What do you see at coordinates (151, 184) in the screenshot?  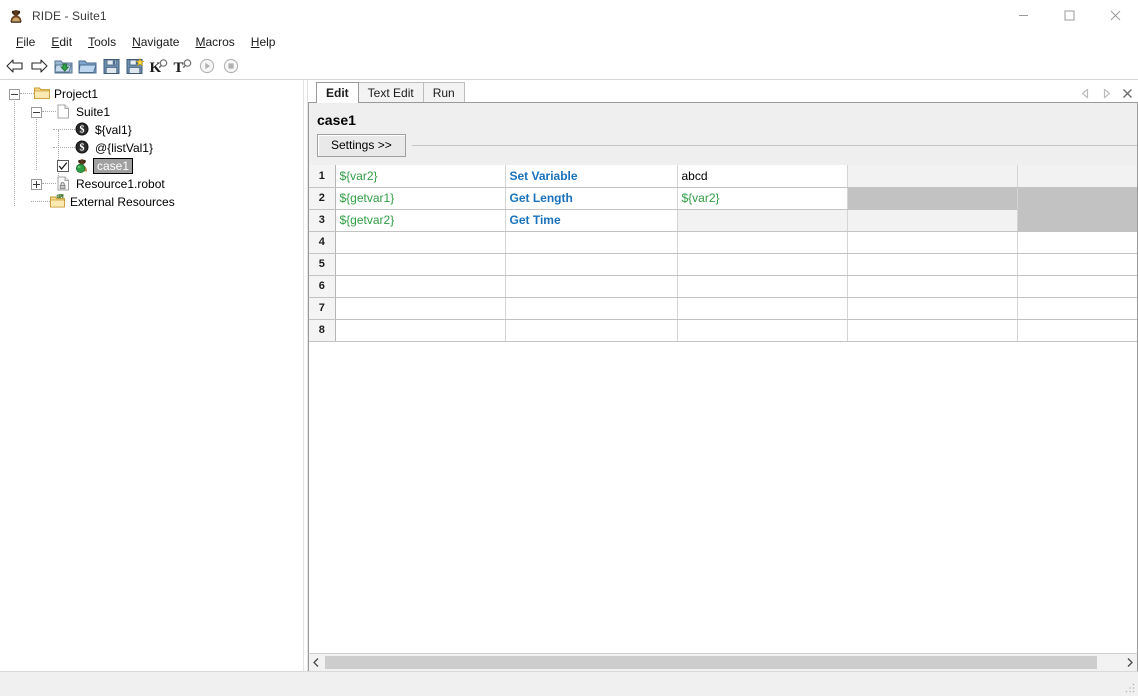 I see `tree-item-resource1: Resource1.robot` at bounding box center [151, 184].